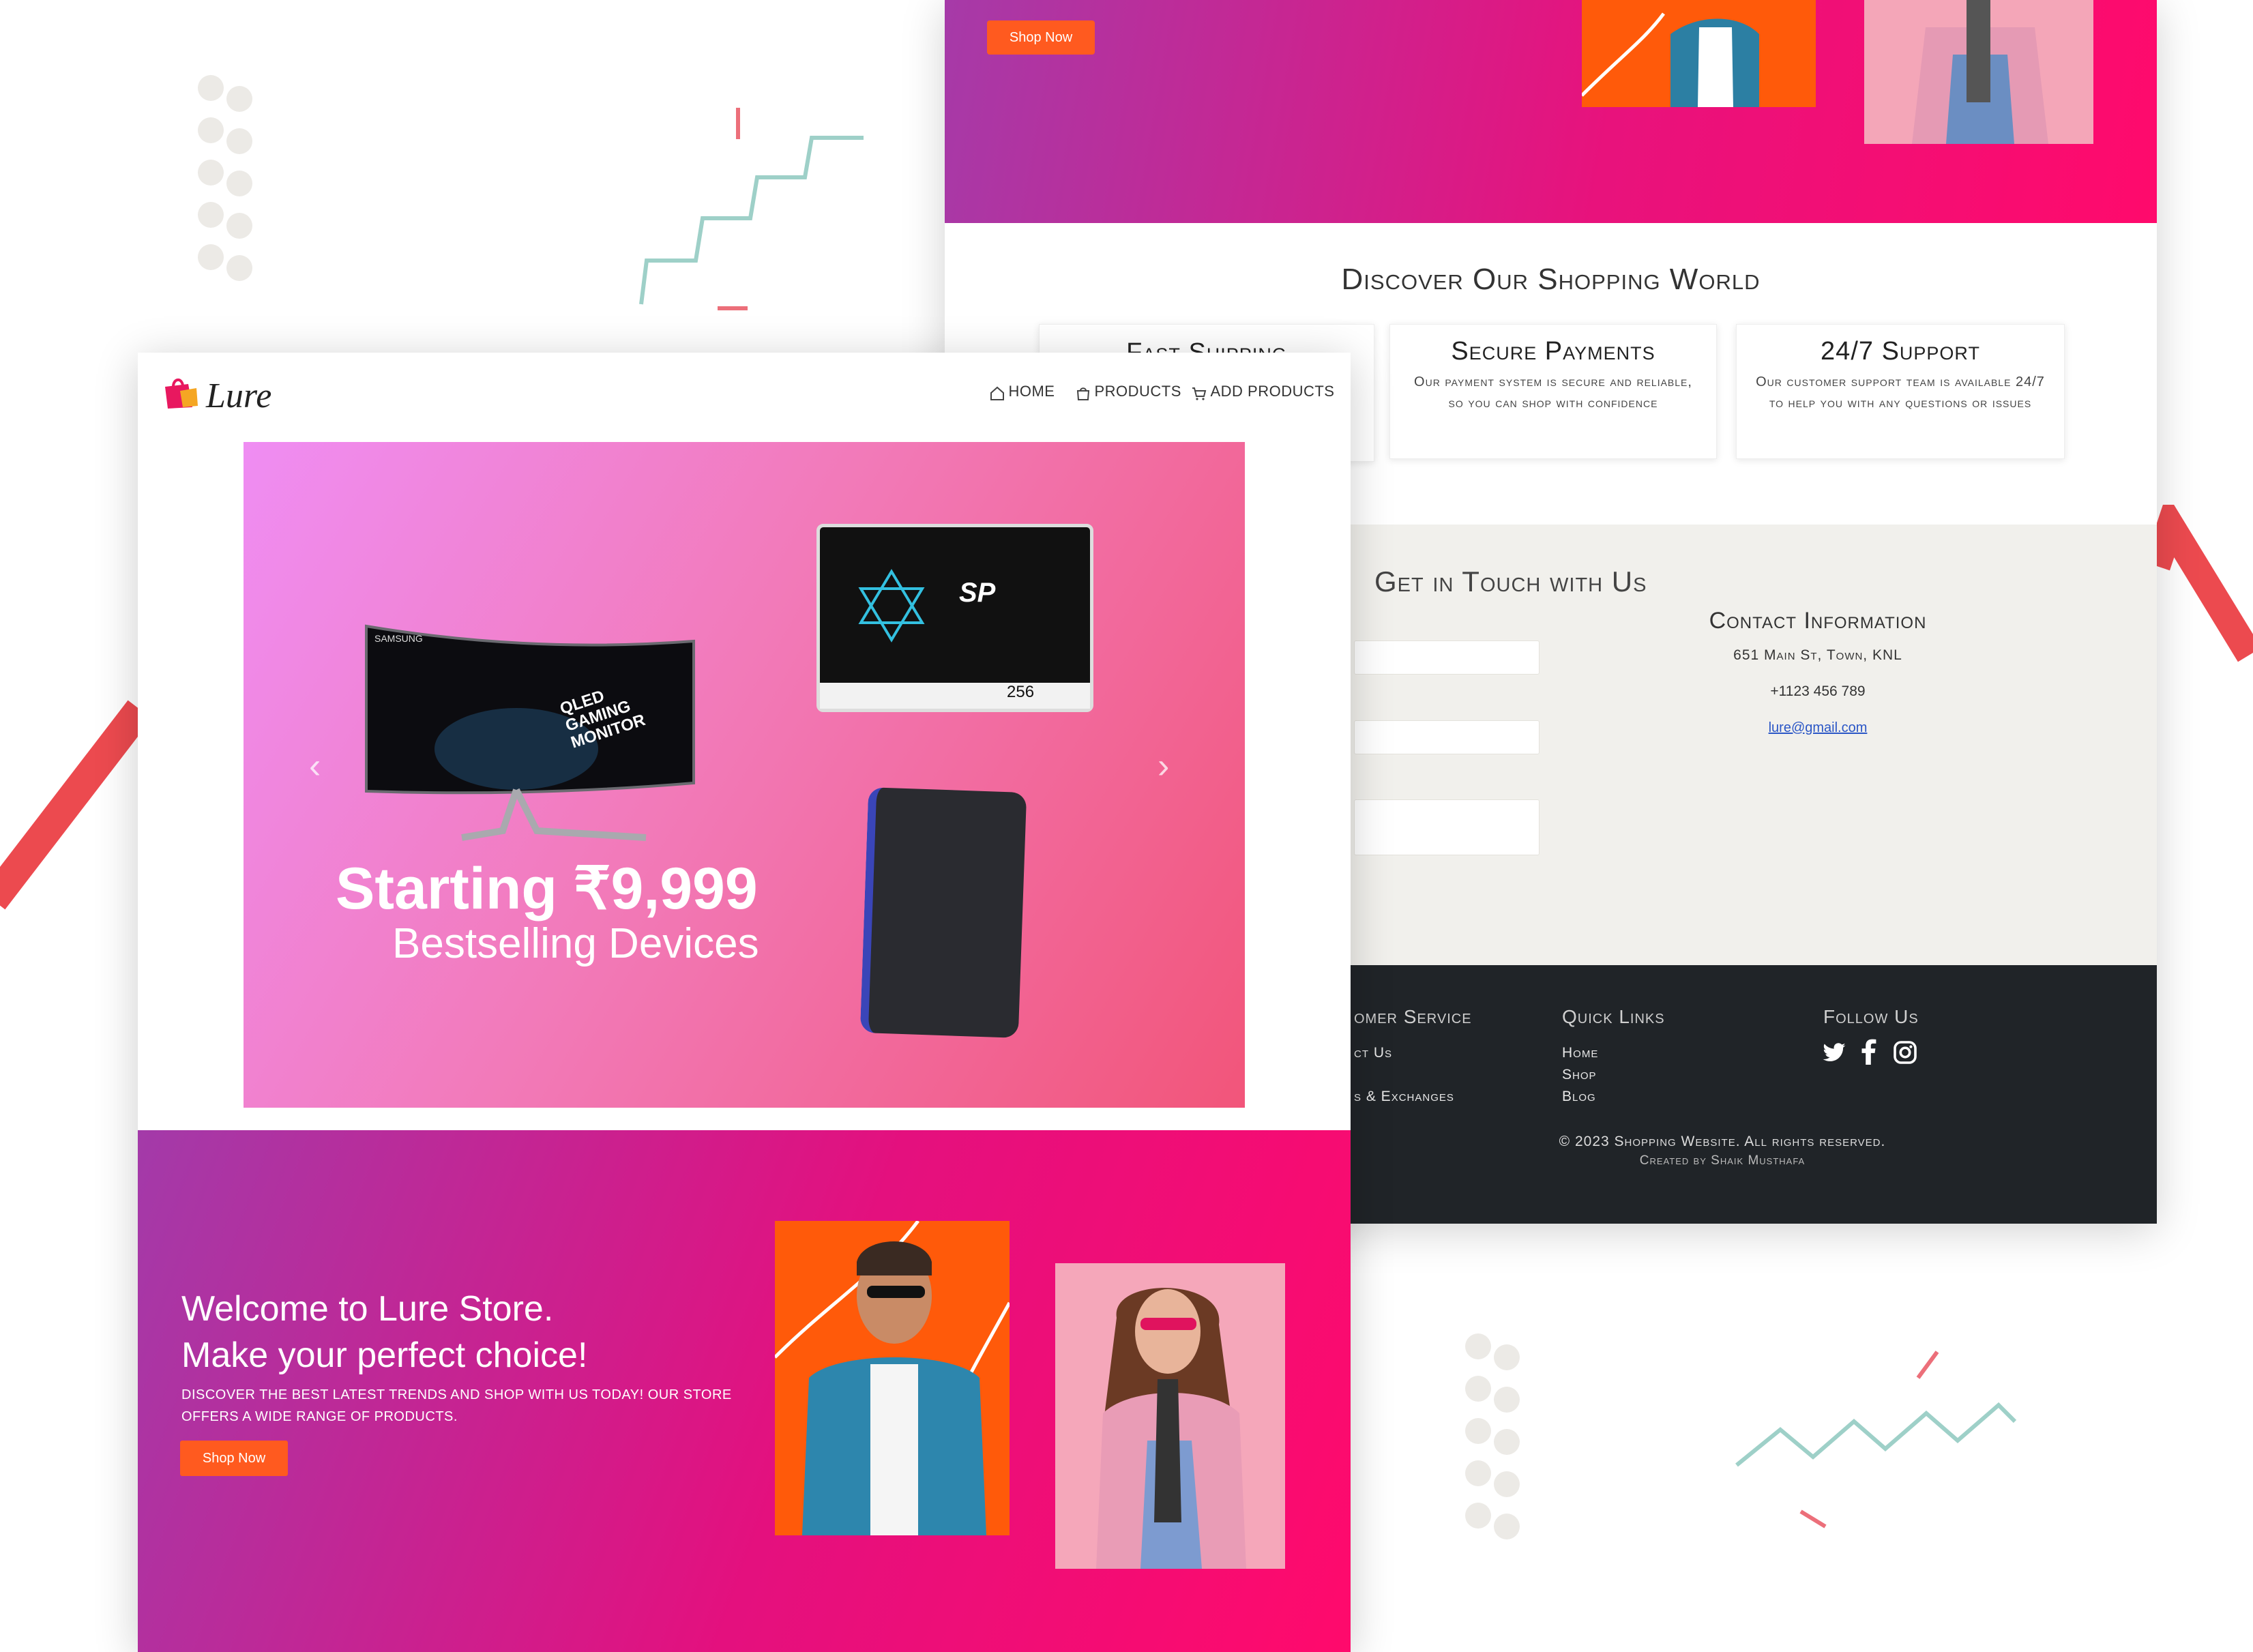 This screenshot has width=2253, height=1652. I want to click on back-model-man-photo, so click(1699, 53).